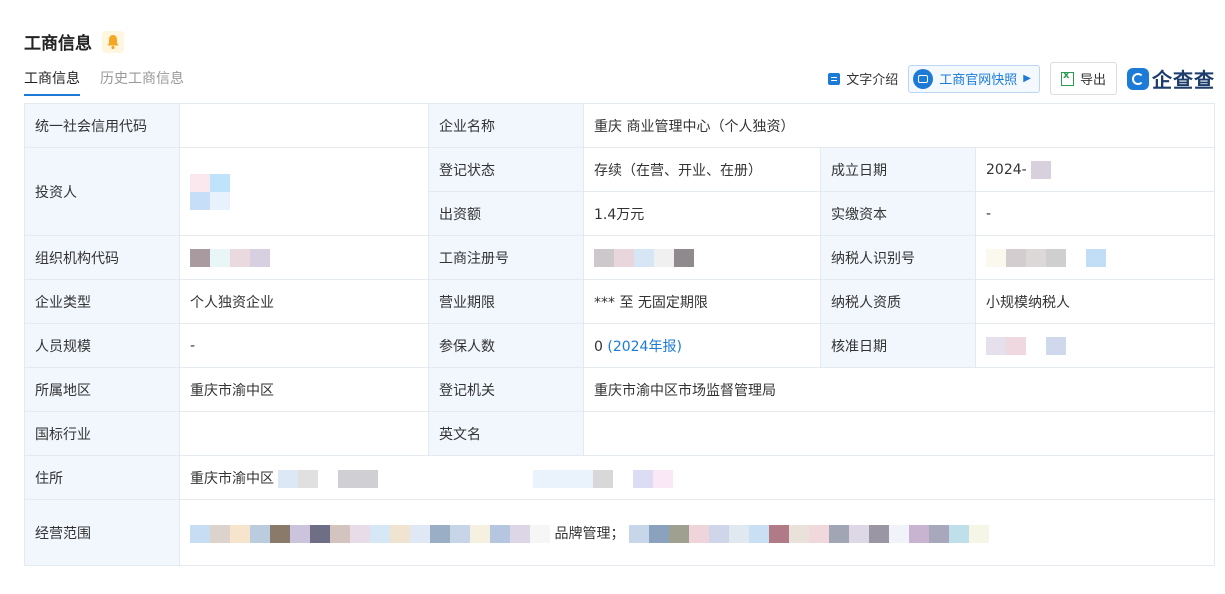 The height and width of the screenshot is (594, 1225). I want to click on table-row: 统一社会信用代码 企业名称 重庆 商业管理中心（个人独资）, so click(620, 125).